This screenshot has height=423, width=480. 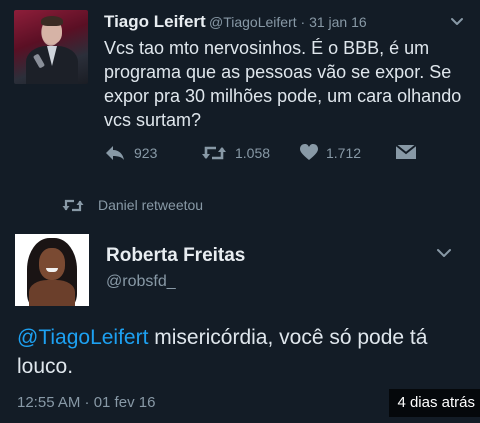 What do you see at coordinates (130, 153) in the screenshot?
I see `reply-button: 923` at bounding box center [130, 153].